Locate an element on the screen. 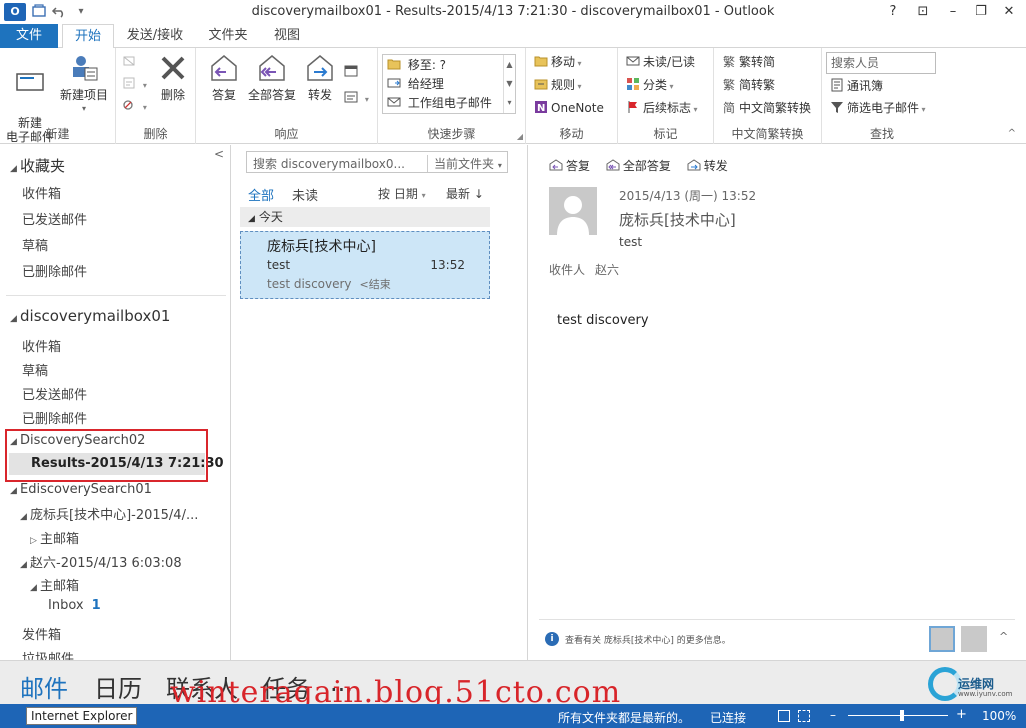 The image size is (1026, 728). collapse-ribbon-icon: ^ is located at coordinates (1012, 133).